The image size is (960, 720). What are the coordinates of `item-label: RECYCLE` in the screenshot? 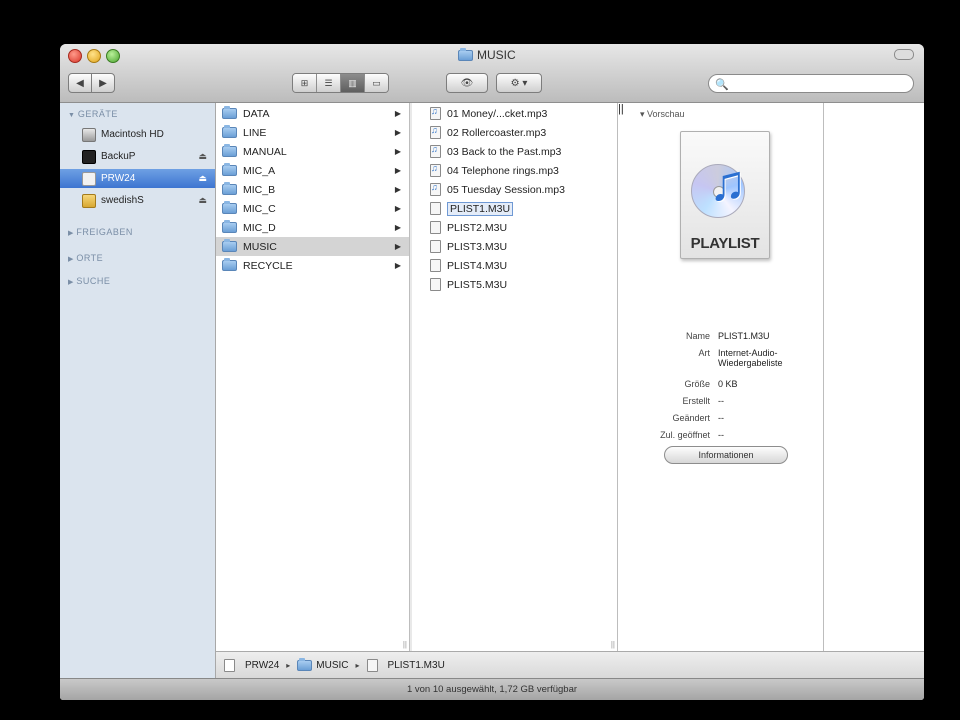 It's located at (268, 265).